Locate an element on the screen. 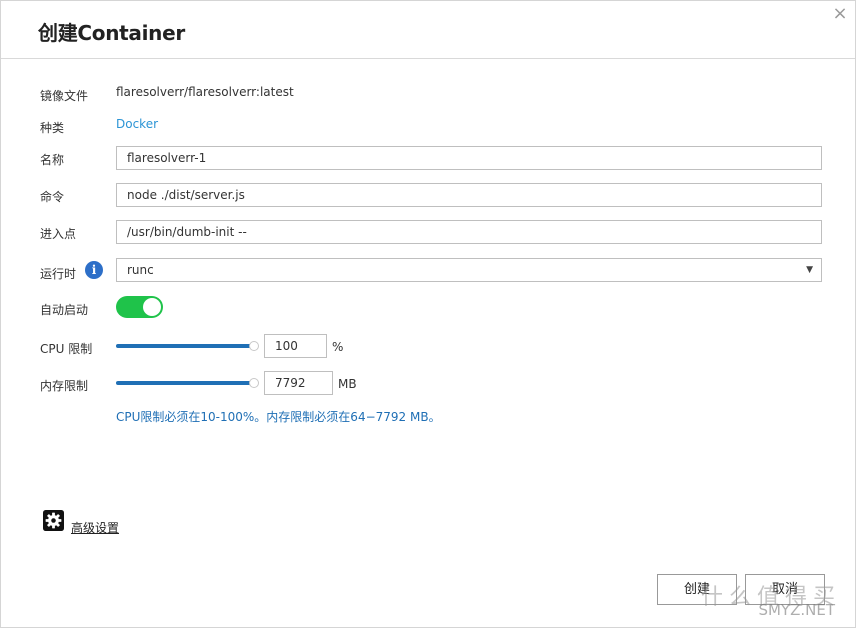 This screenshot has width=856, height=628. memory-limit-slider is located at coordinates (187, 383).